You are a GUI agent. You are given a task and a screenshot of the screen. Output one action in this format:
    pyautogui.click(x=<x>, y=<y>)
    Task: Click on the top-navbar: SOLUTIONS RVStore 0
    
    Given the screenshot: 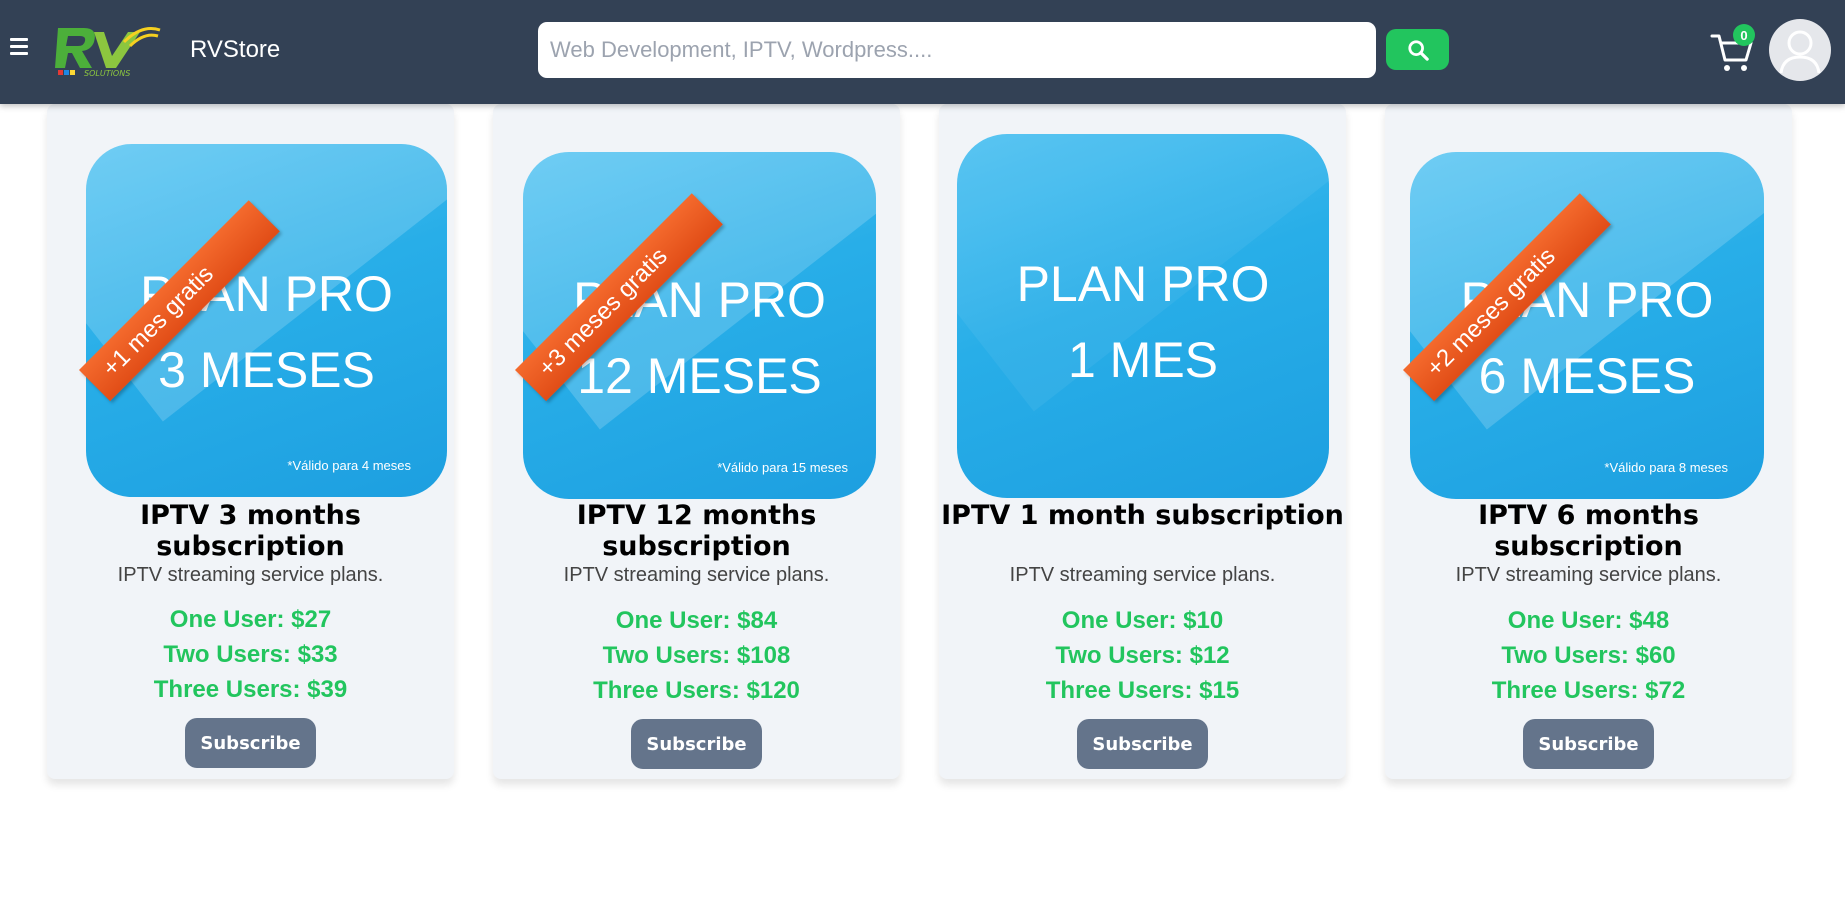 What is the action you would take?
    pyautogui.click(x=922, y=52)
    